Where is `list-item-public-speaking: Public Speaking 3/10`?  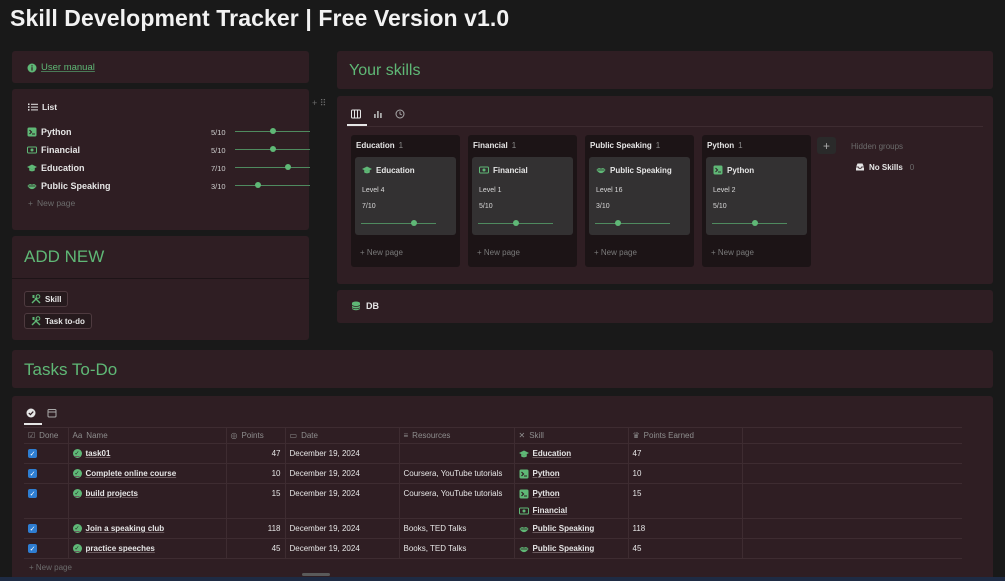 list-item-public-speaking: Public Speaking 3/10 is located at coordinates (168, 186).